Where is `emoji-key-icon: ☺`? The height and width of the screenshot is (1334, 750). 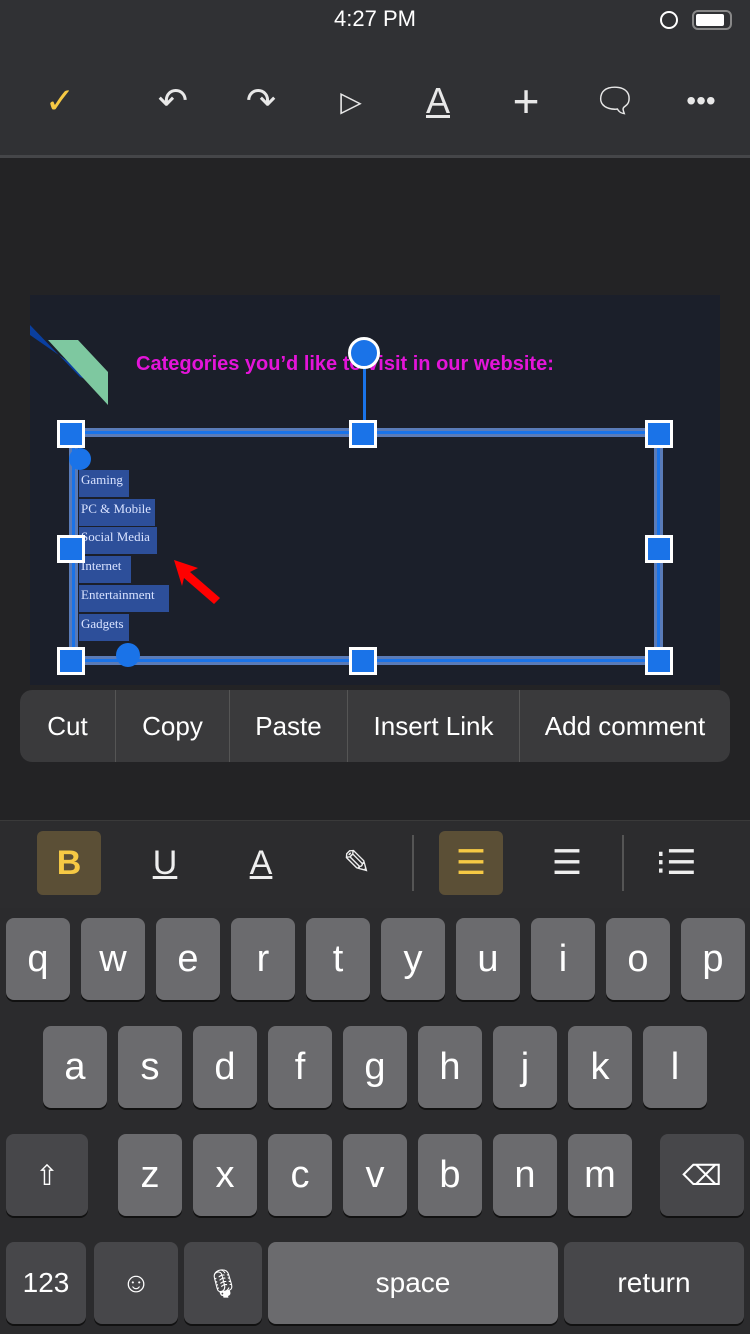
emoji-key-icon: ☺ is located at coordinates (136, 1283).